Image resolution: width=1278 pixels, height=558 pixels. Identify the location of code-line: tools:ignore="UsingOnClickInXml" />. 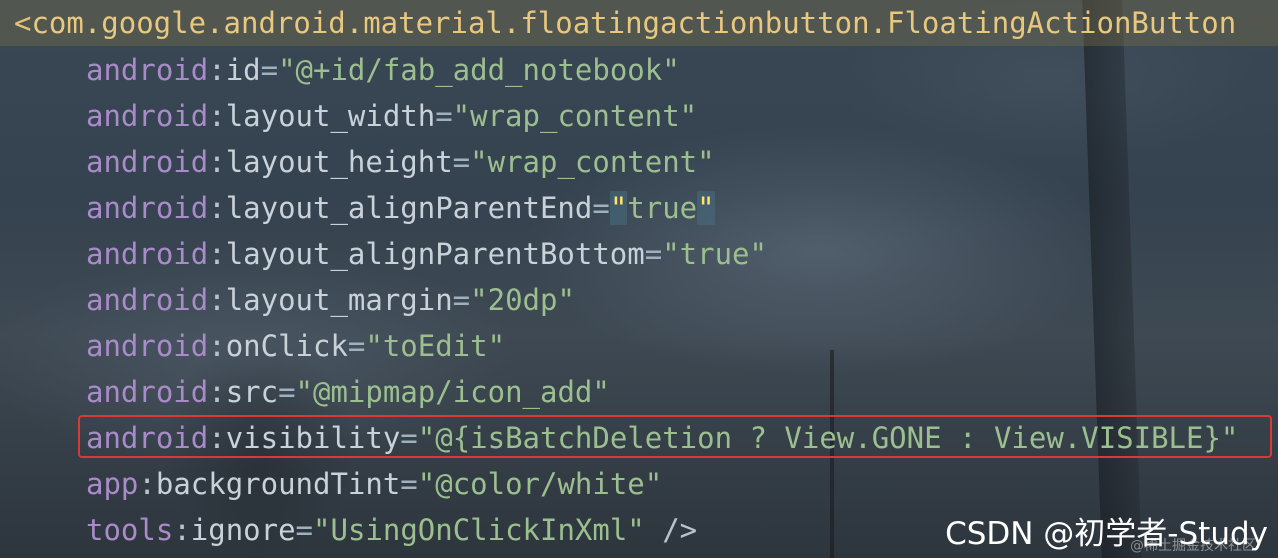
(391, 530).